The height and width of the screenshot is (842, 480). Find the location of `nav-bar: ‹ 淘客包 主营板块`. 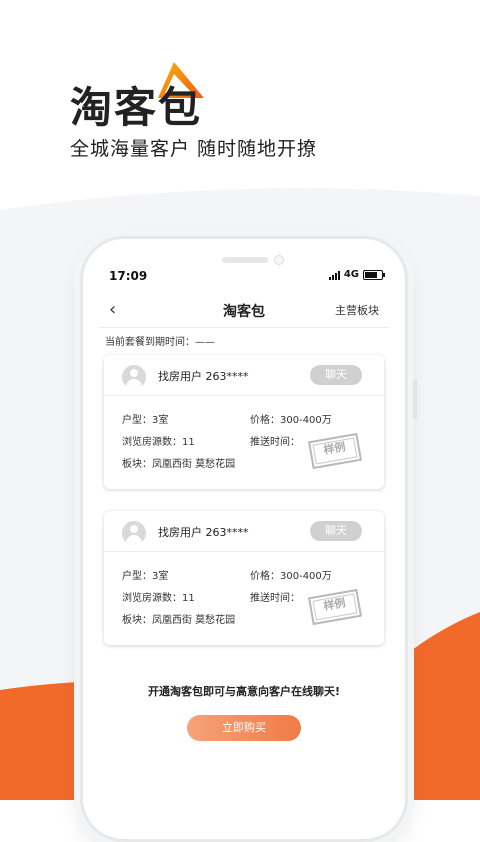

nav-bar: ‹ 淘客包 主营板块 is located at coordinates (244, 312).